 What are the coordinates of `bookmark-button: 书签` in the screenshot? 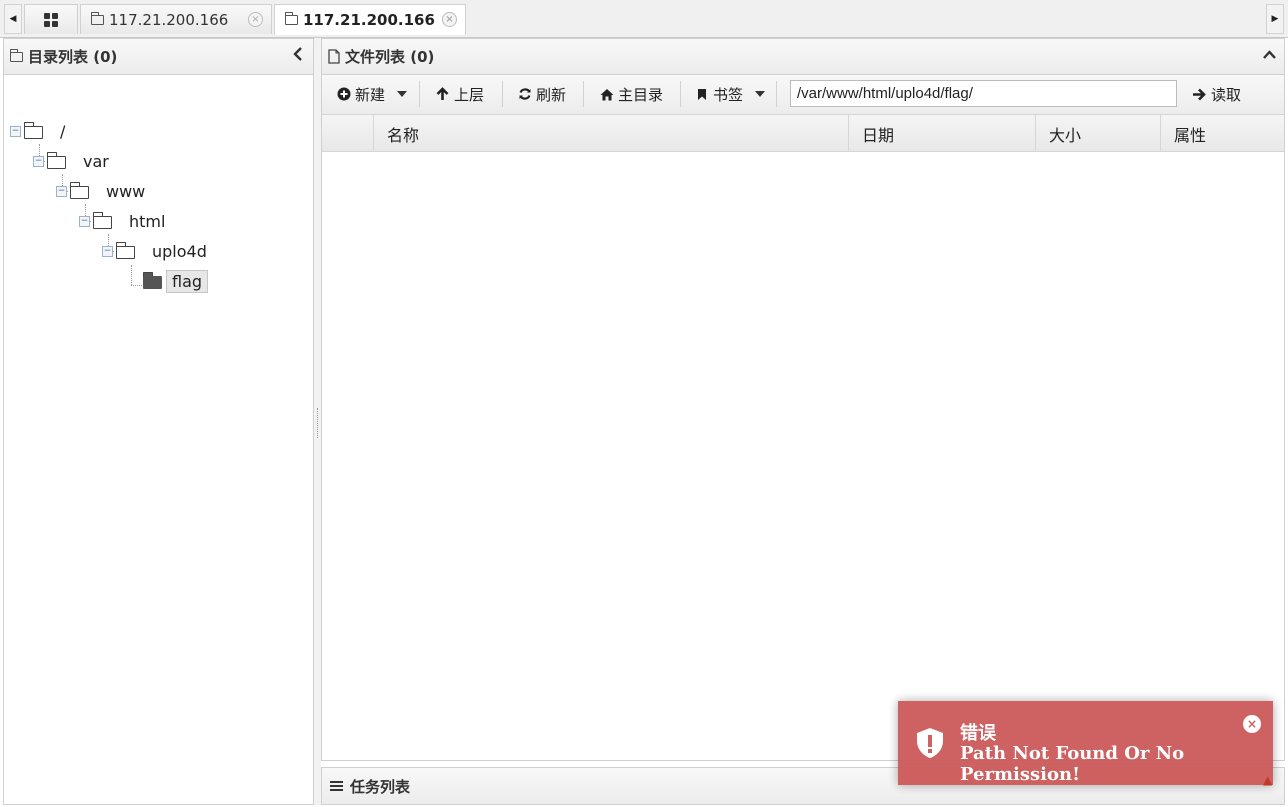 It's located at (731, 94).